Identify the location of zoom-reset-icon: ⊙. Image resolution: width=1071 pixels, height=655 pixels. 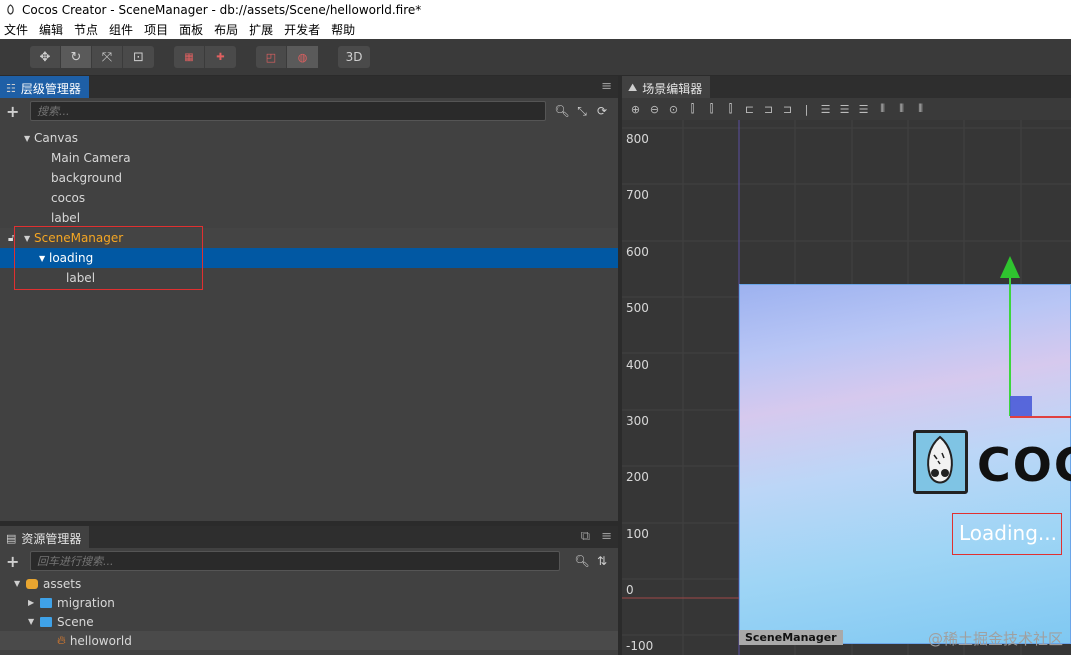
(673, 109).